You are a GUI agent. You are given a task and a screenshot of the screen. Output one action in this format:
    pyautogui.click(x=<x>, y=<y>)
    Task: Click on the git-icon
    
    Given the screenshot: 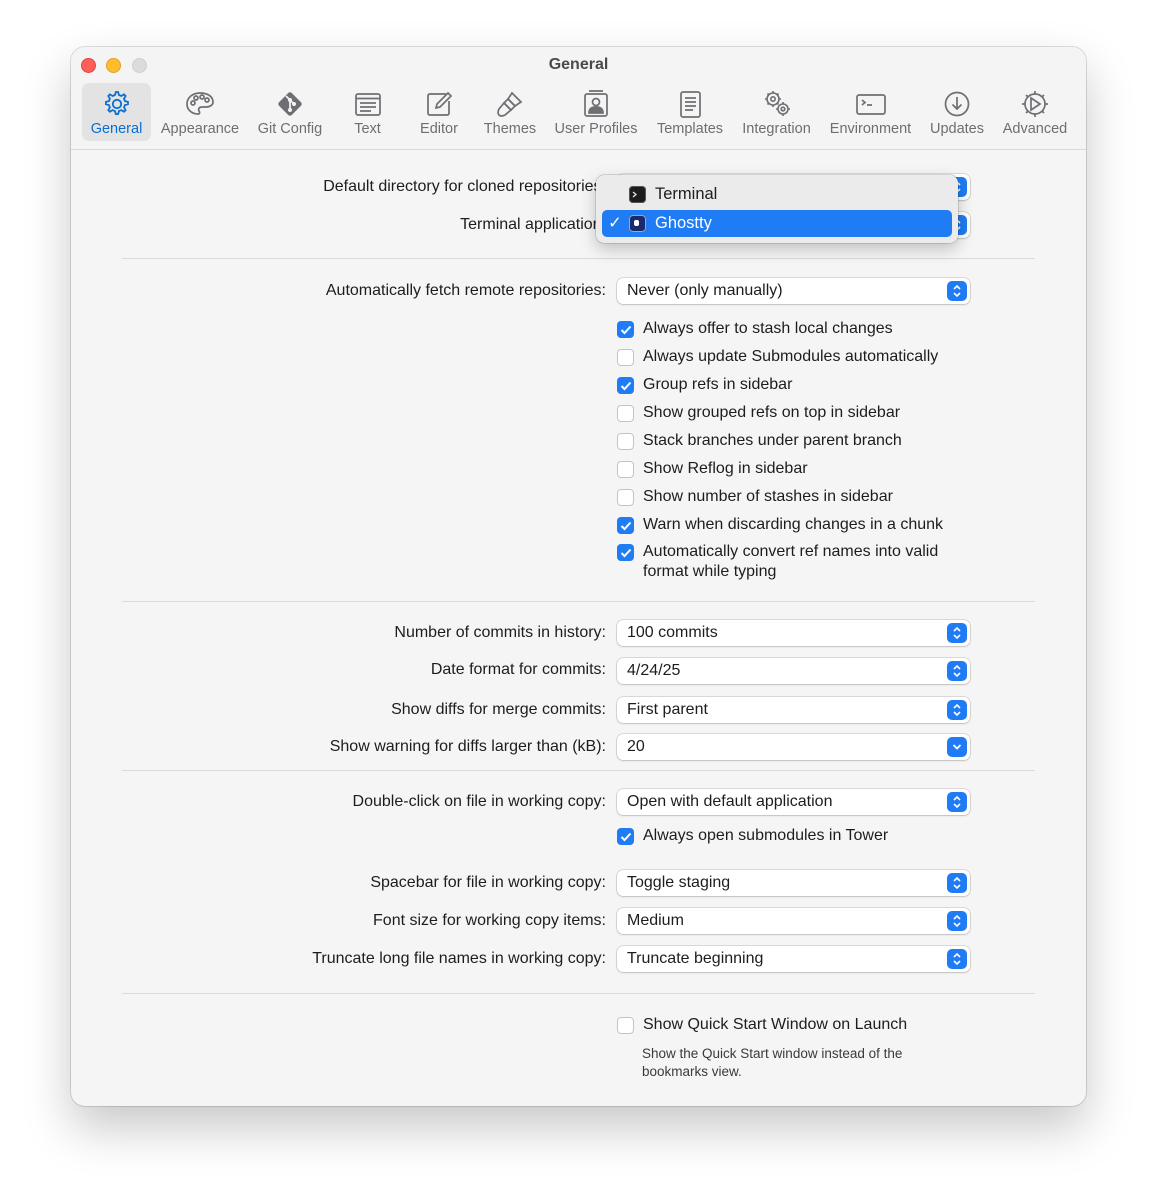 What is the action you would take?
    pyautogui.click(x=290, y=104)
    